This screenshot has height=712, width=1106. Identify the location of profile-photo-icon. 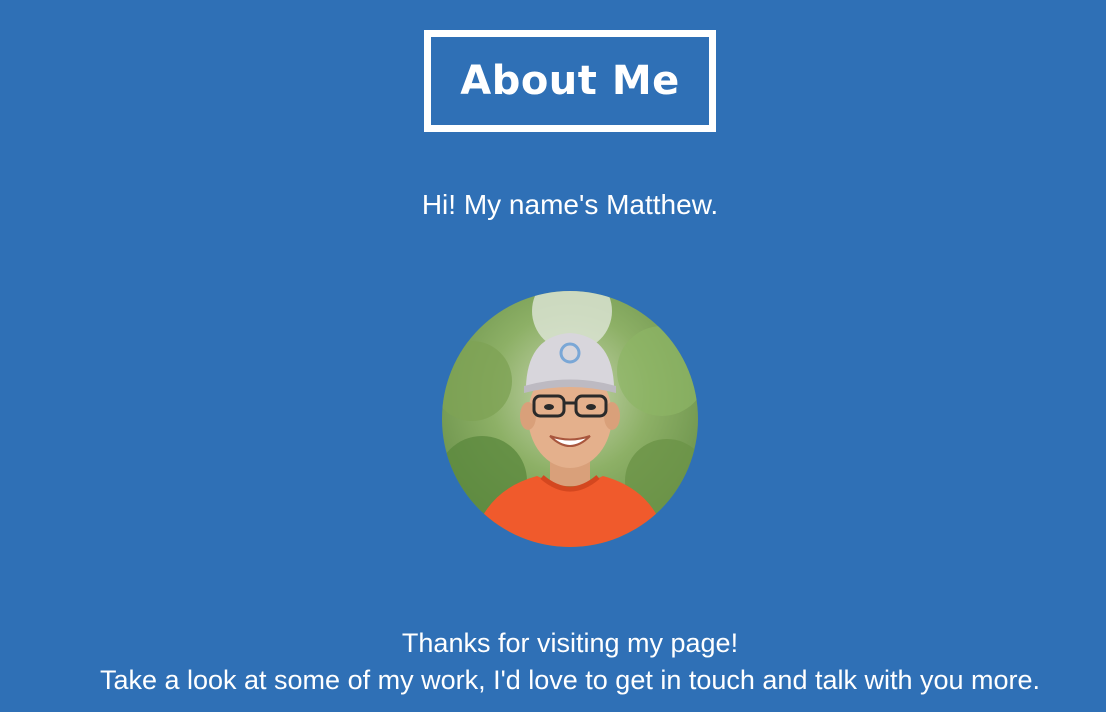
(570, 419).